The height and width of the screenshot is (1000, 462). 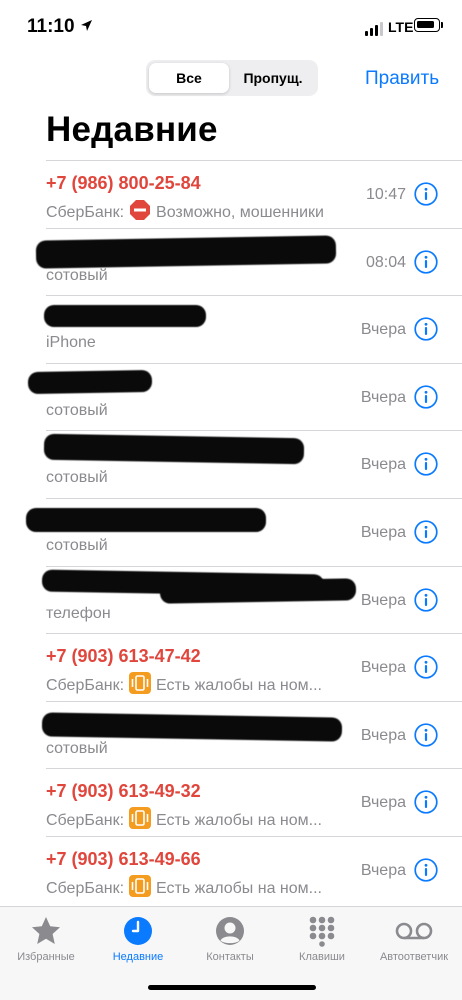 I want to click on tab-keypad-label: Клавиши, so click(x=322, y=957).